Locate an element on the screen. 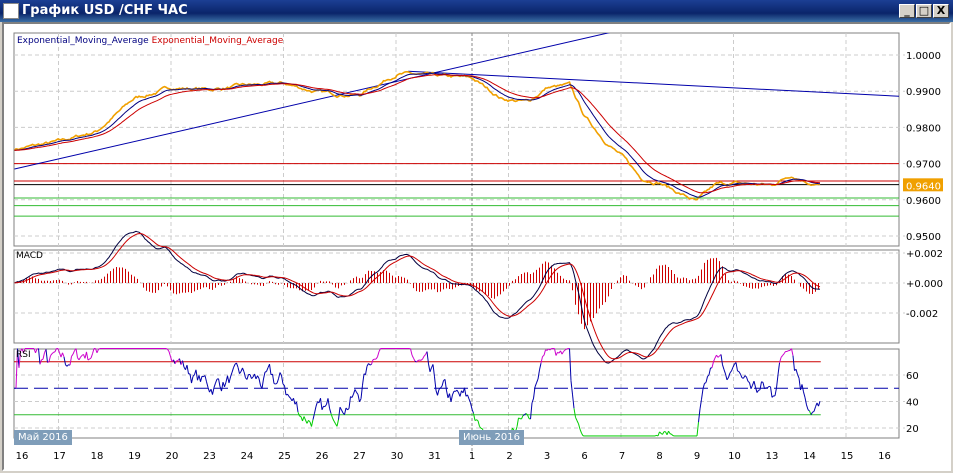  date-axis-label: 15 is located at coordinates (847, 456).